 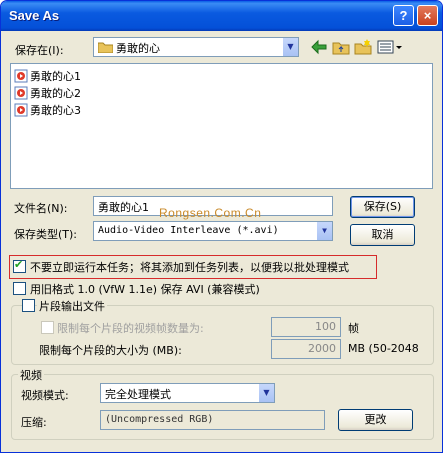 I want to click on filename-label: 文件名(N):, so click(x=41, y=208).